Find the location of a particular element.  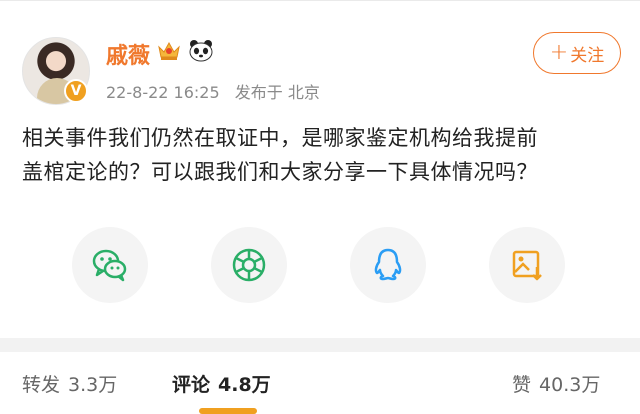

moments-icon is located at coordinates (249, 265).